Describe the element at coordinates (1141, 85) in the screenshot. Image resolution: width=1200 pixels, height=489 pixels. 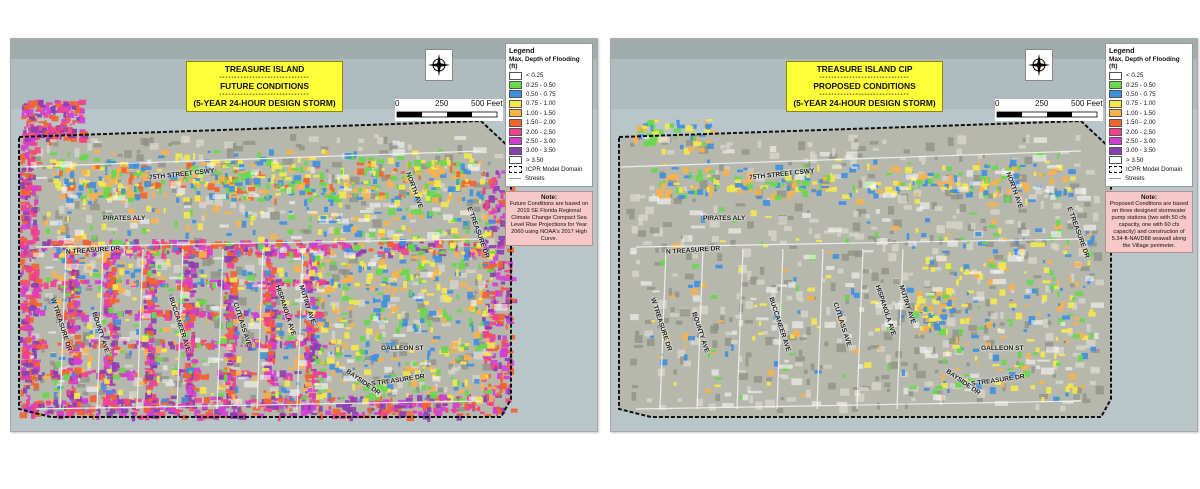
I see `legend-label: 0.25 - 0.50` at that location.